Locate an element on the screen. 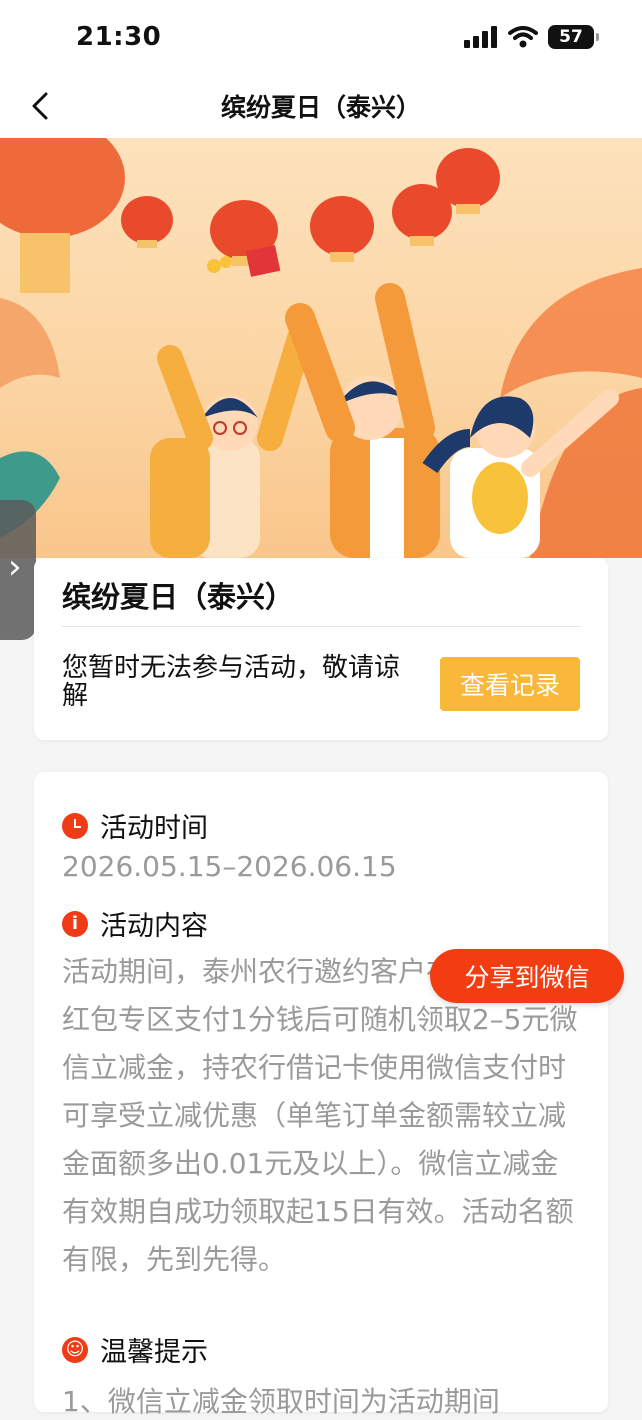 The image size is (642, 1420). tips-text: 1、微信立减金领取时间为活动期间 is located at coordinates (281, 1401).